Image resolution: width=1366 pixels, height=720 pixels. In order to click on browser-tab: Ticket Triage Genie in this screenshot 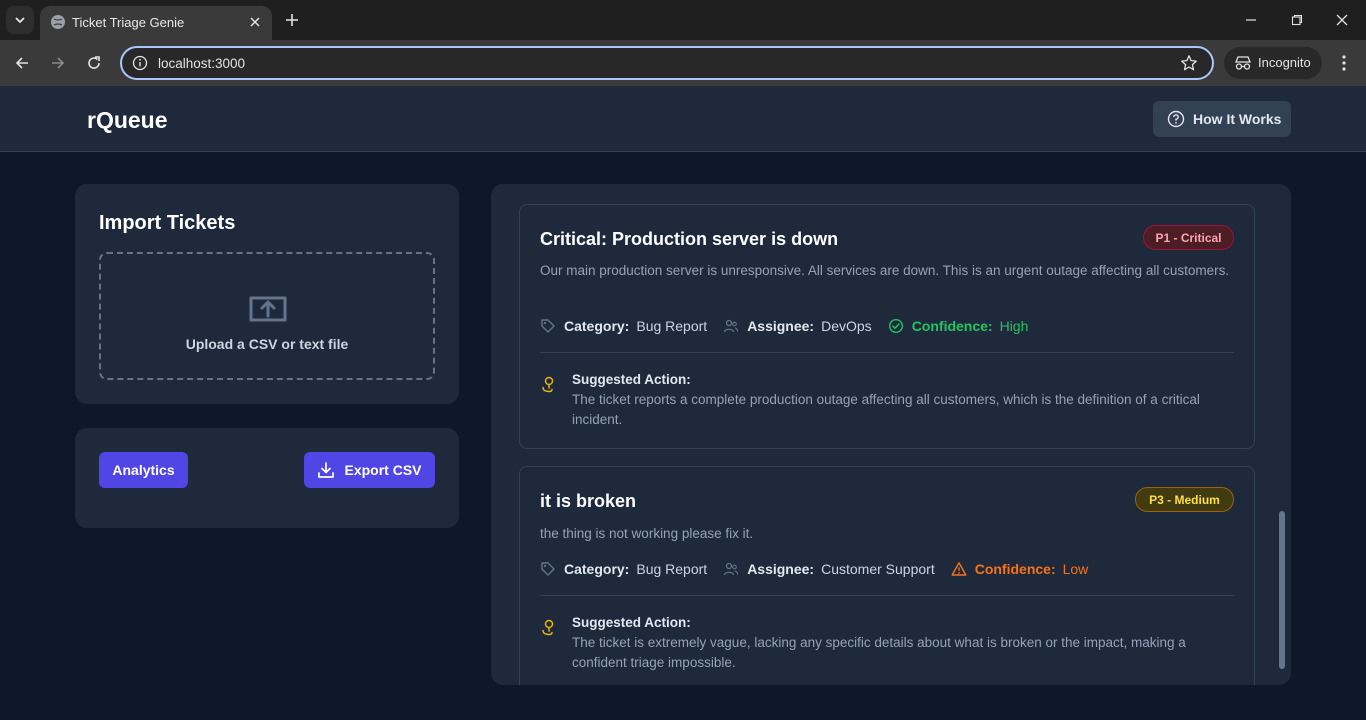, I will do `click(156, 23)`.